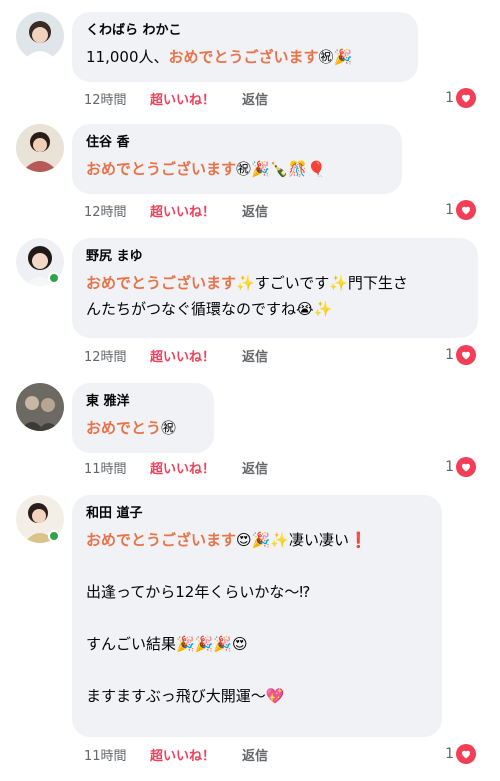  What do you see at coordinates (245, 31) in the screenshot?
I see `comment-author: くわばら わかこ` at bounding box center [245, 31].